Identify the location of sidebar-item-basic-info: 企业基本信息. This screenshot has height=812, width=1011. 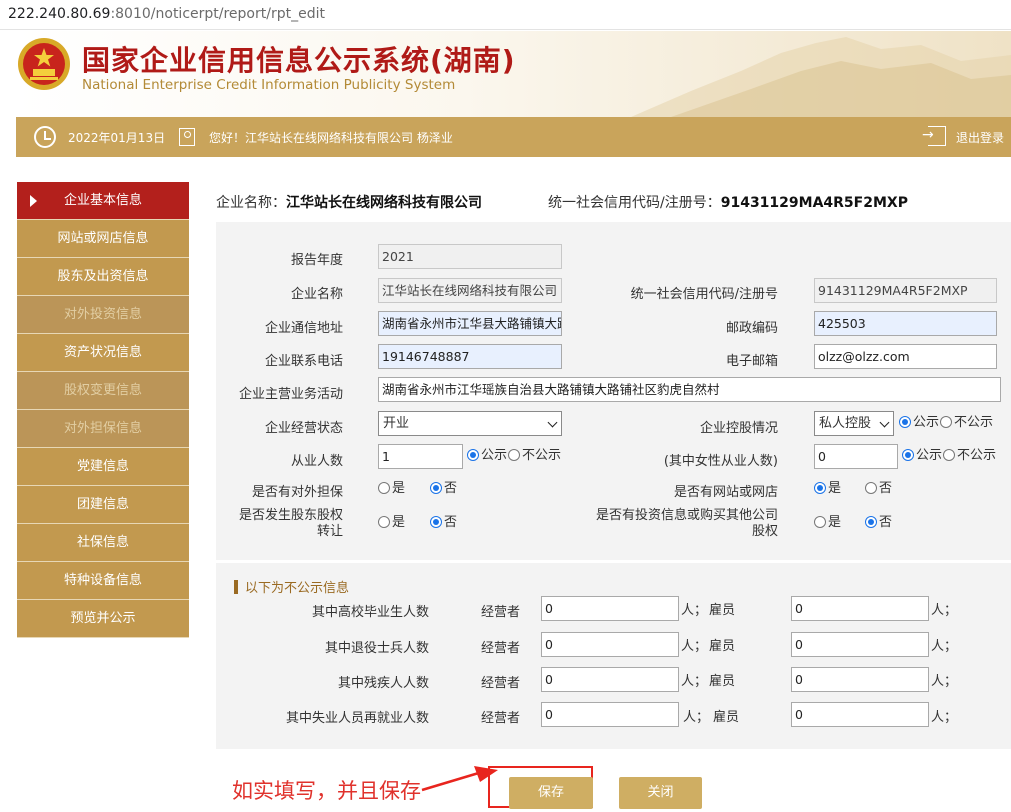
(103, 201).